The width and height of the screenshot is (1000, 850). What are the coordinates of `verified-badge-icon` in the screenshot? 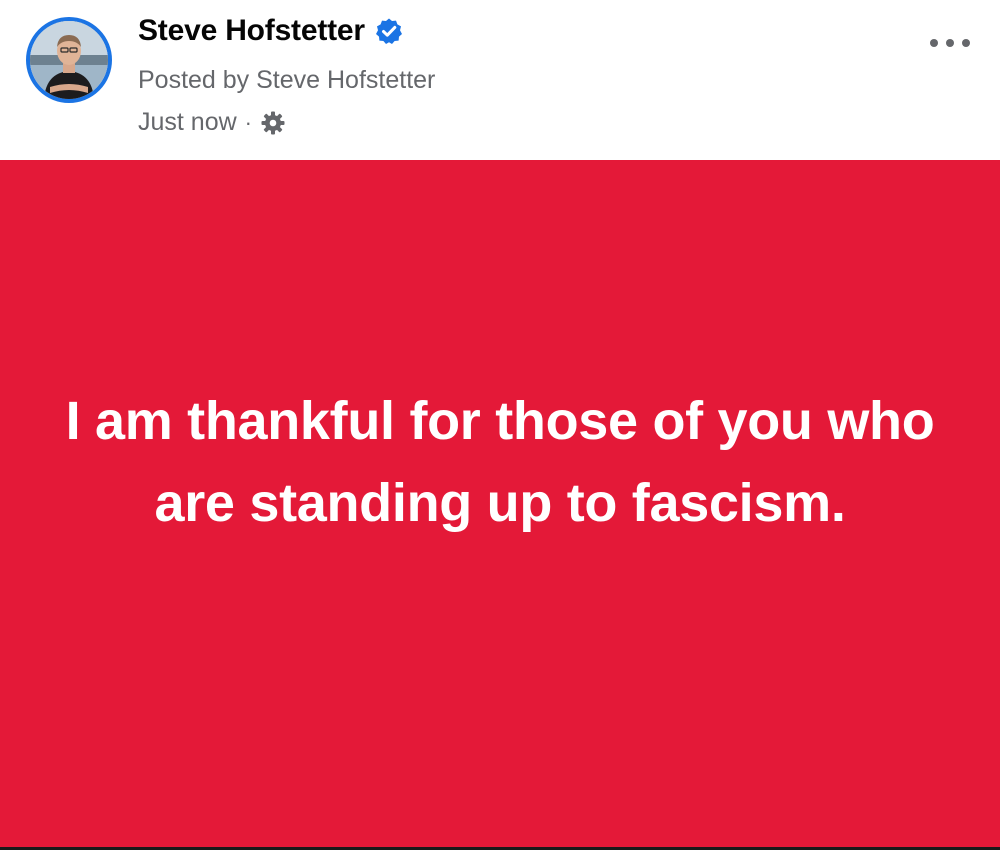 It's located at (388, 31).